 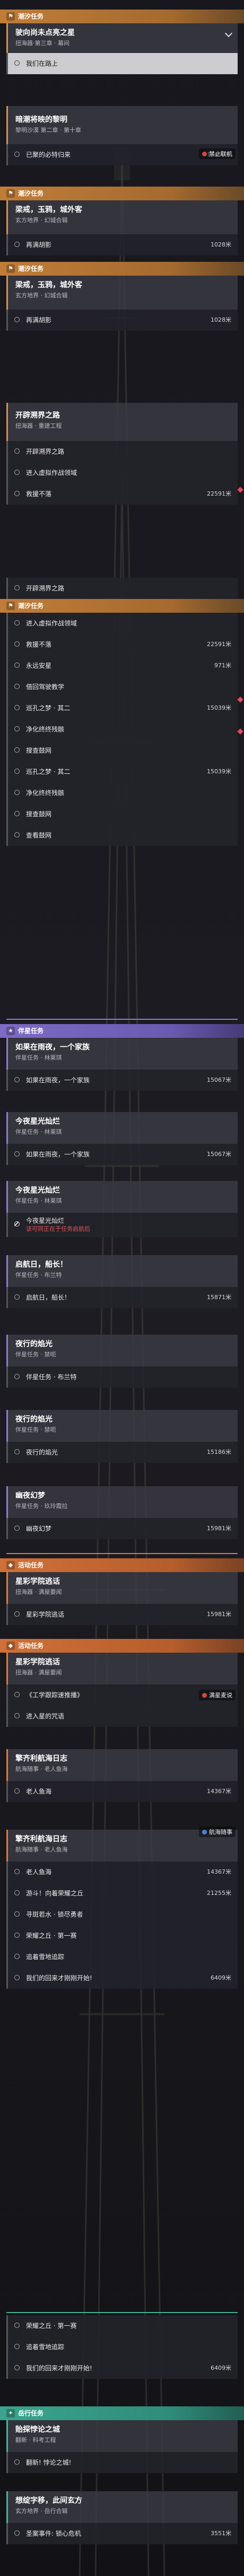 I want to click on section-divider, so click(x=122, y=1019).